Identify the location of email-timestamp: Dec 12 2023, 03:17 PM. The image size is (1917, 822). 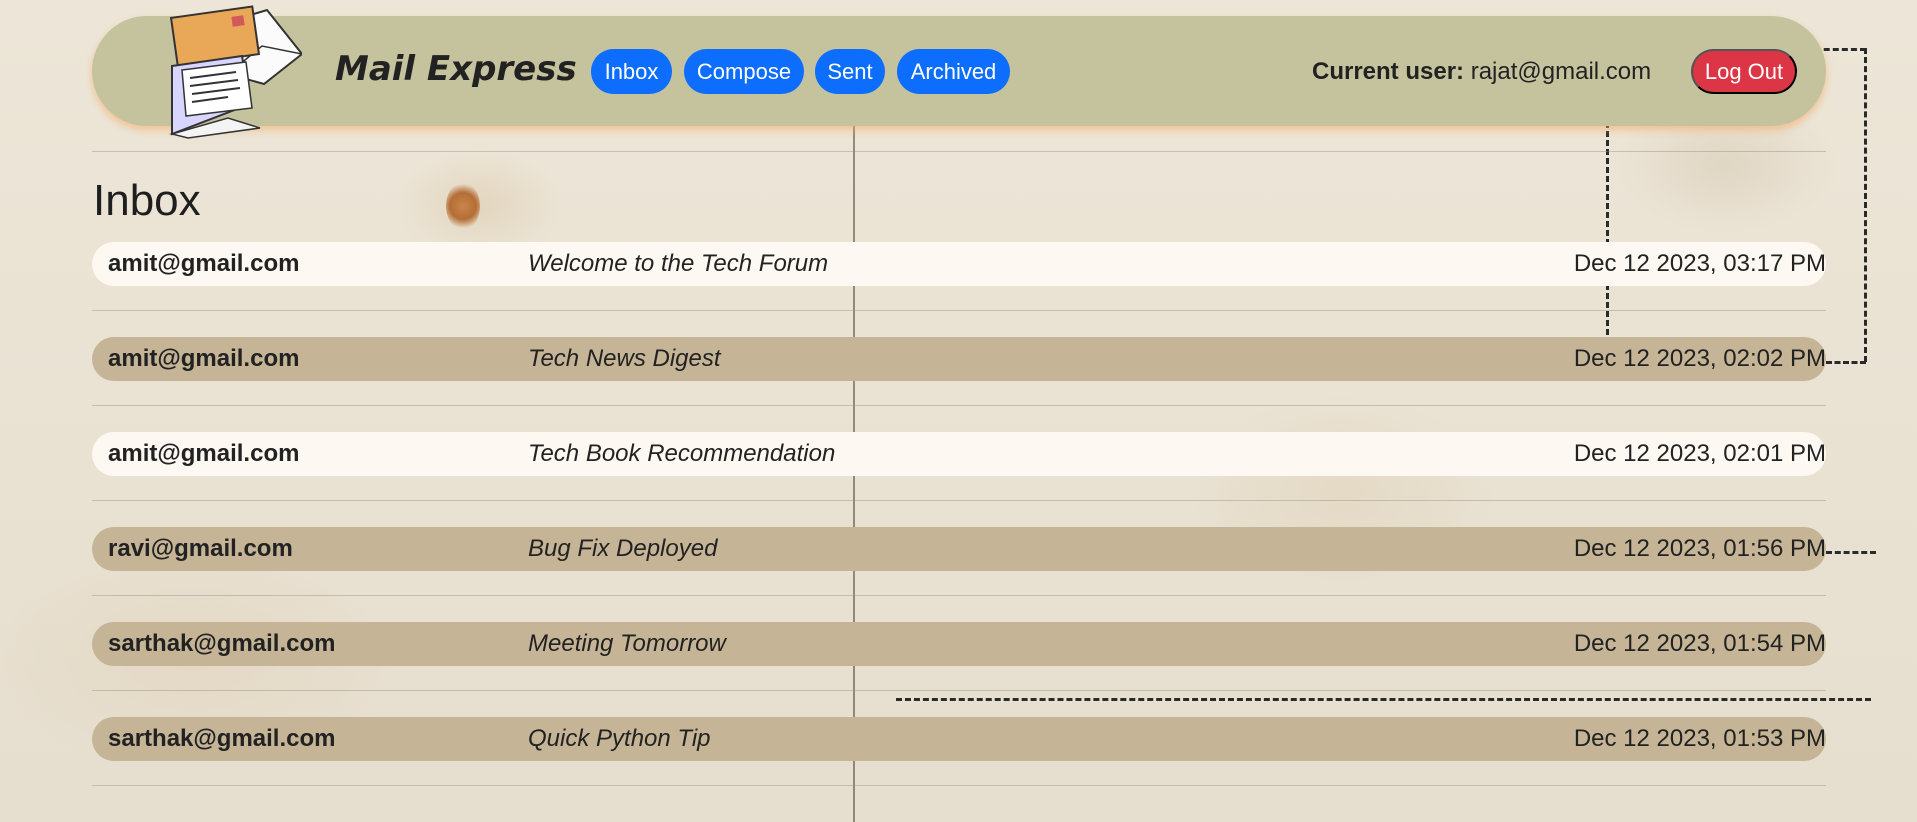
(1699, 263).